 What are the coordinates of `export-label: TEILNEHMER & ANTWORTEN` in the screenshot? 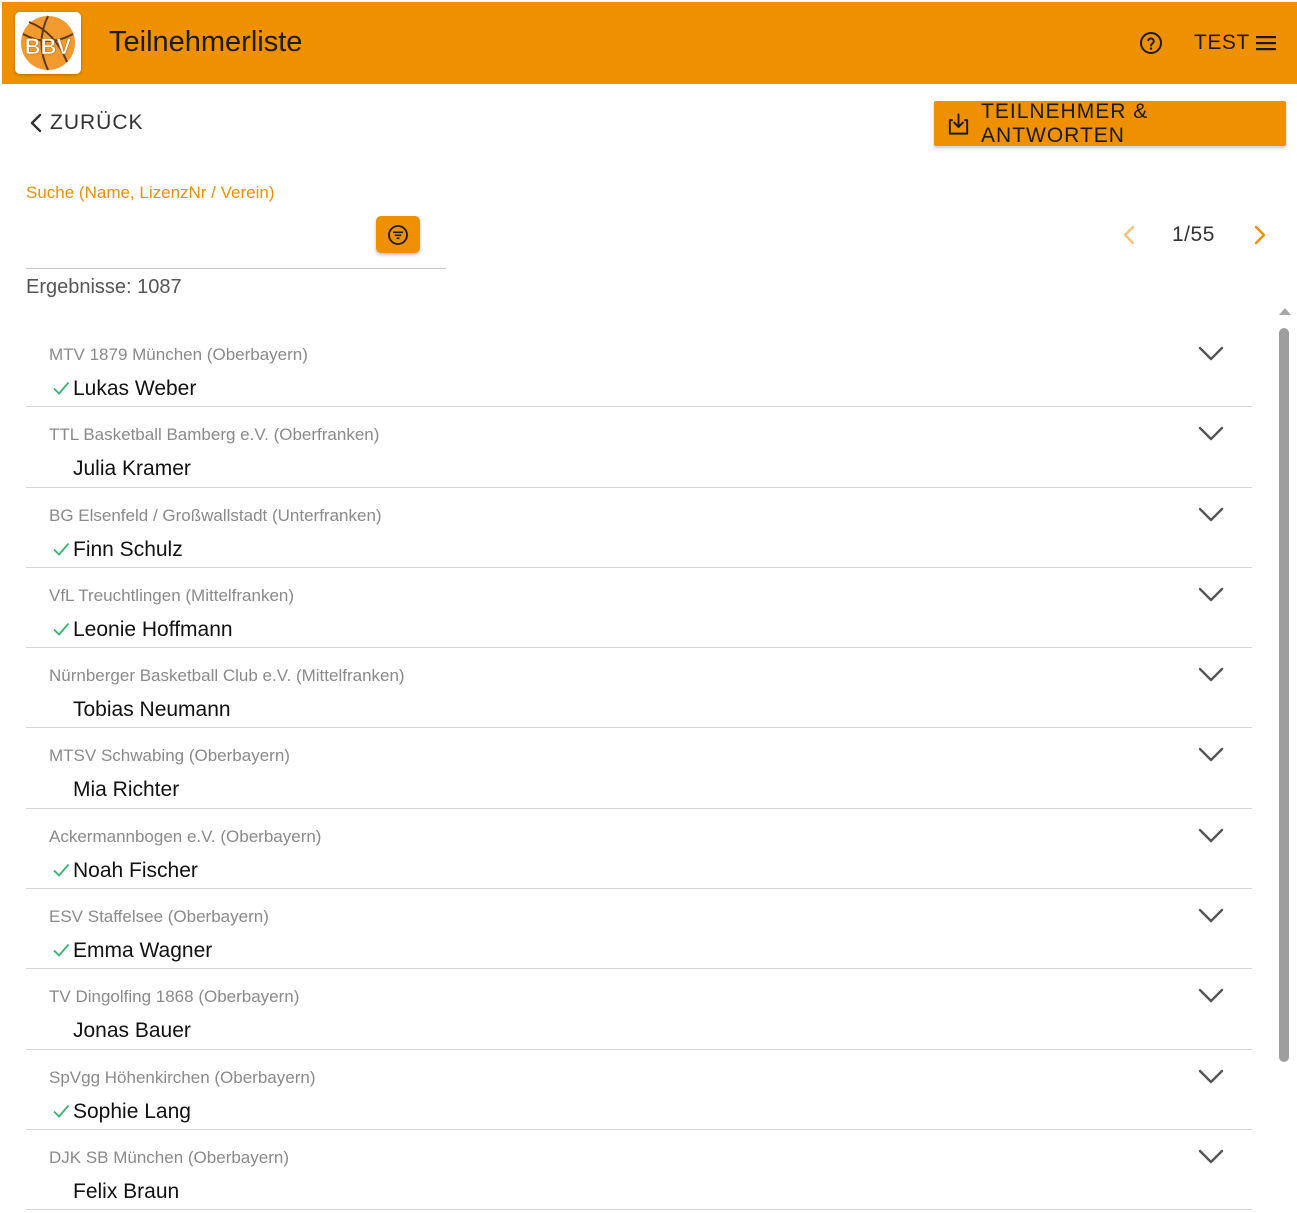 It's located at (1065, 123).